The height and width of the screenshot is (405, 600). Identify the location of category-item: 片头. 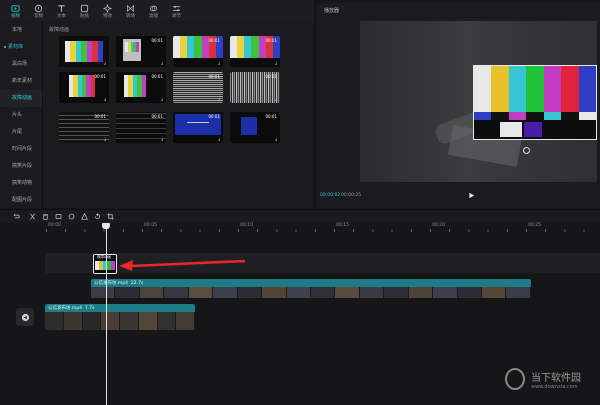
(21, 115).